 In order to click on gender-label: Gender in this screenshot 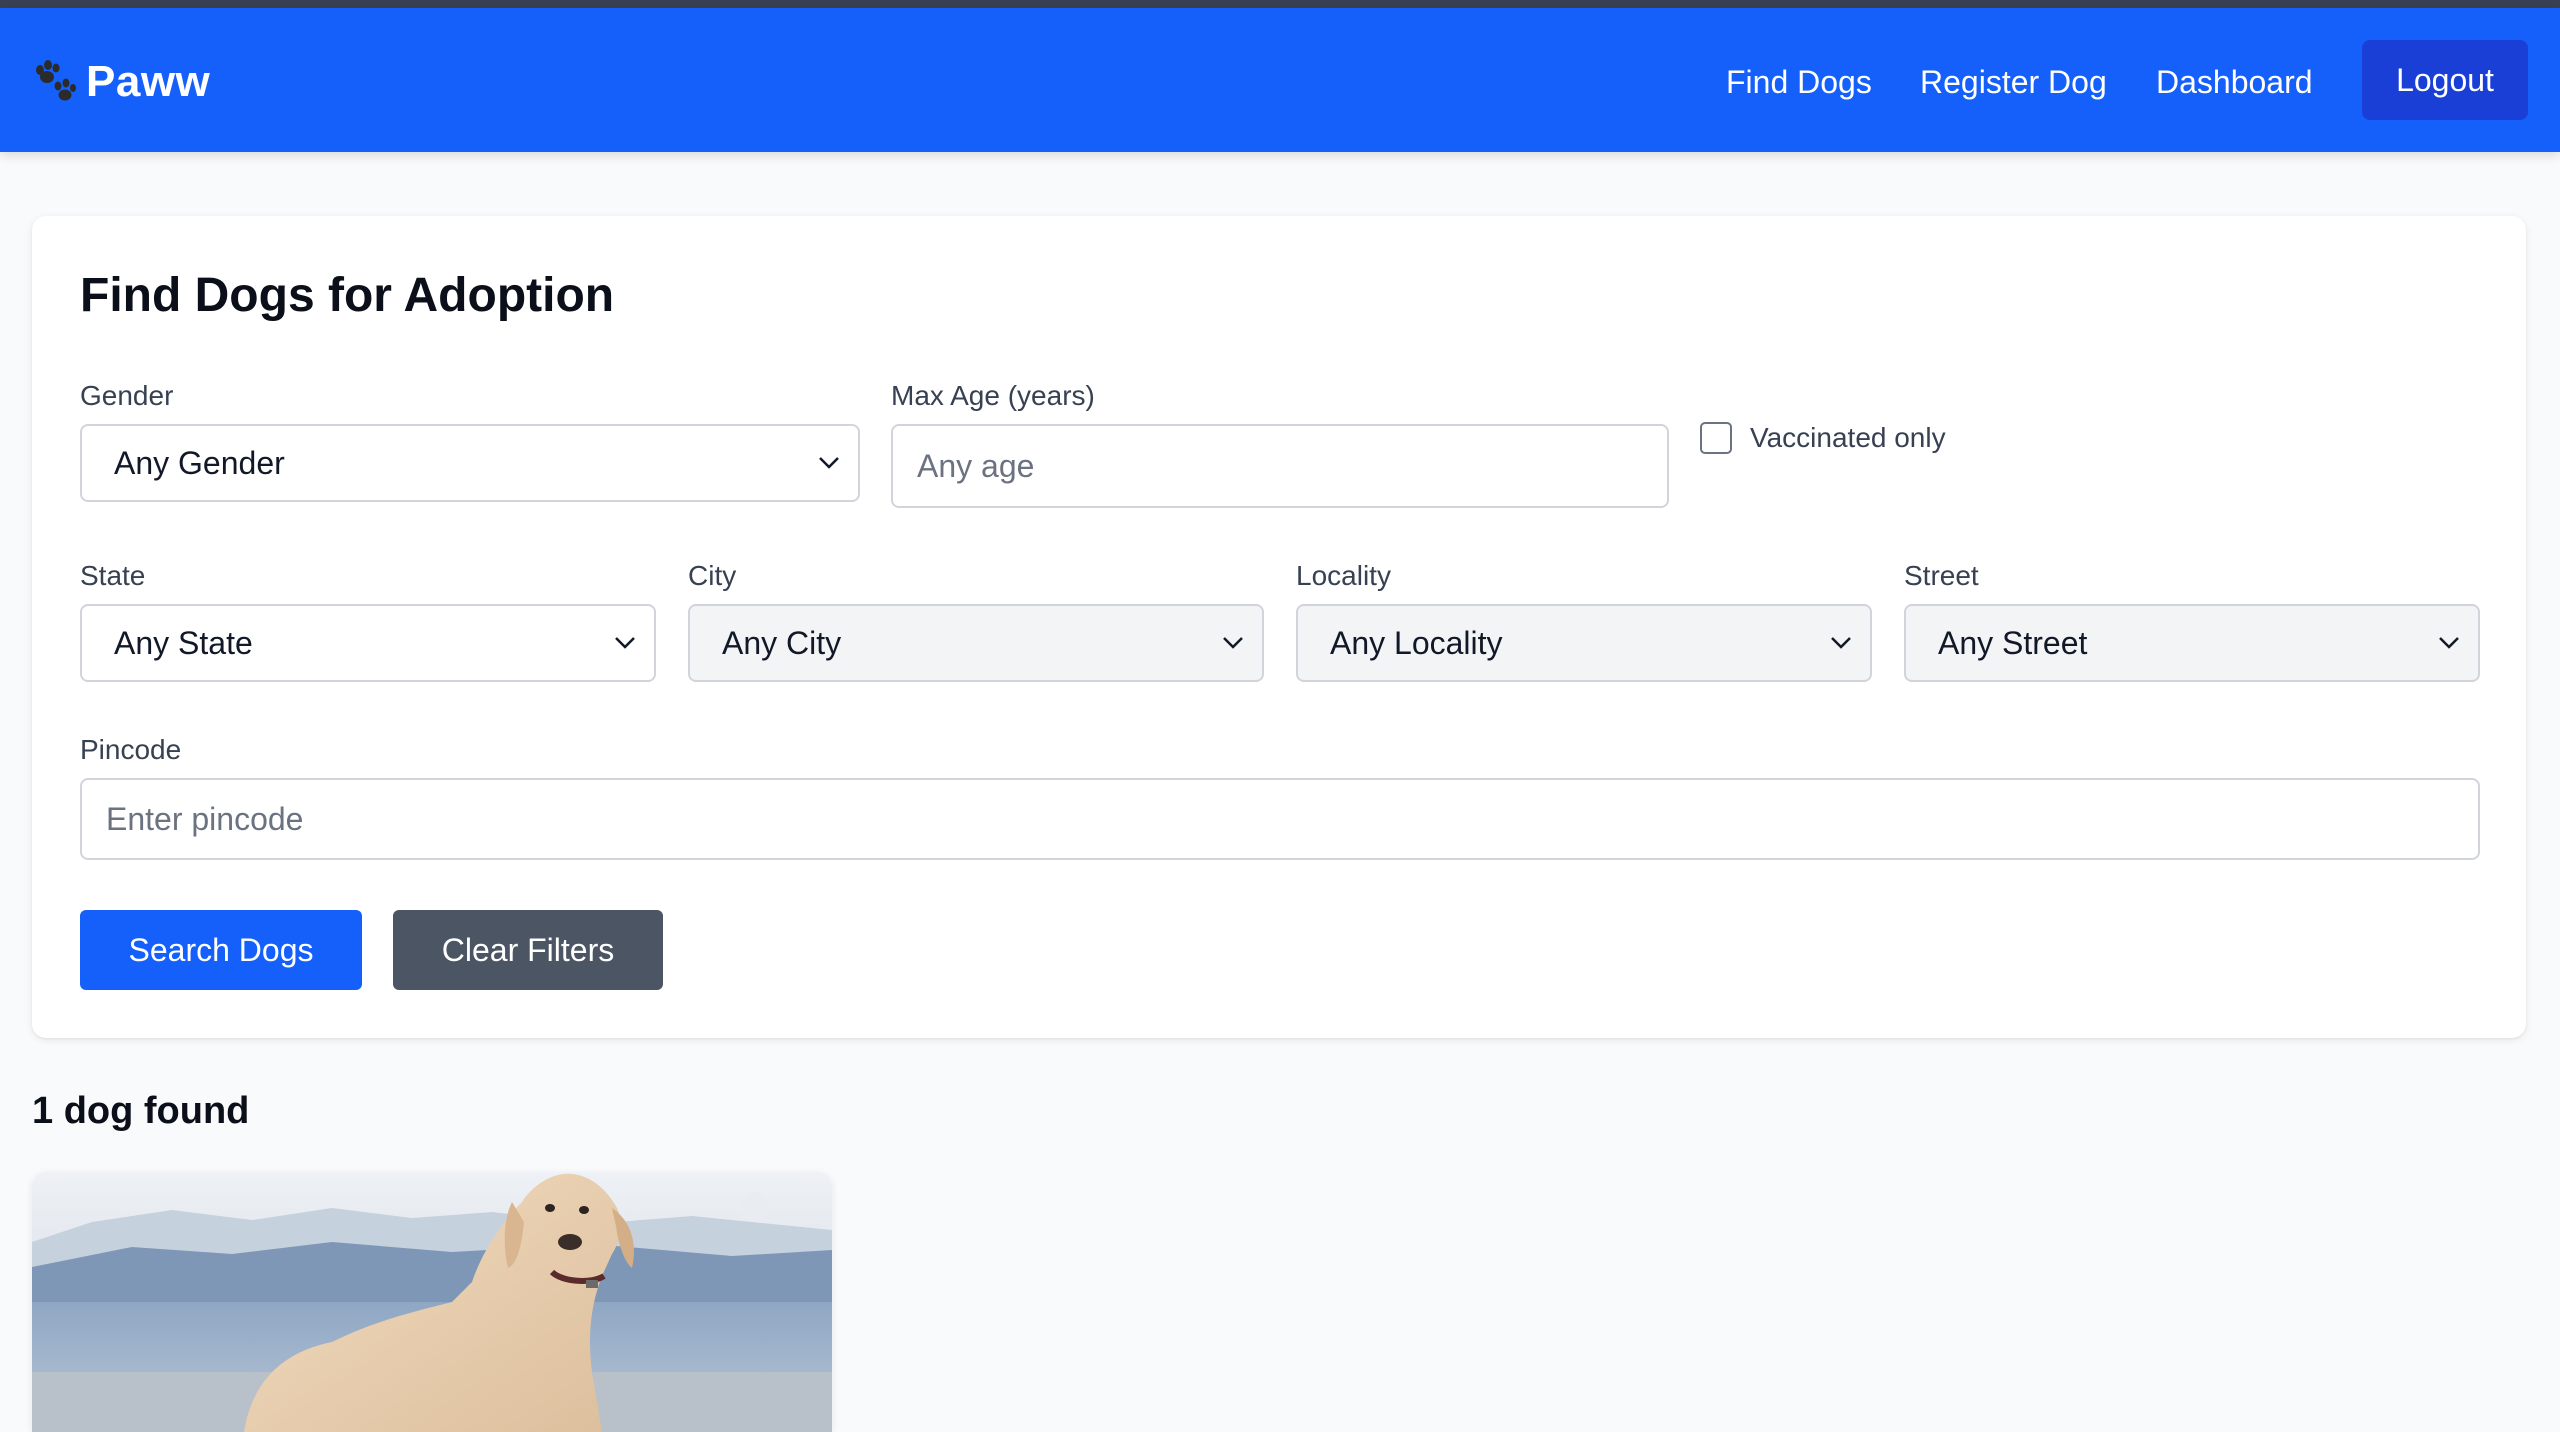, I will do `click(127, 395)`.